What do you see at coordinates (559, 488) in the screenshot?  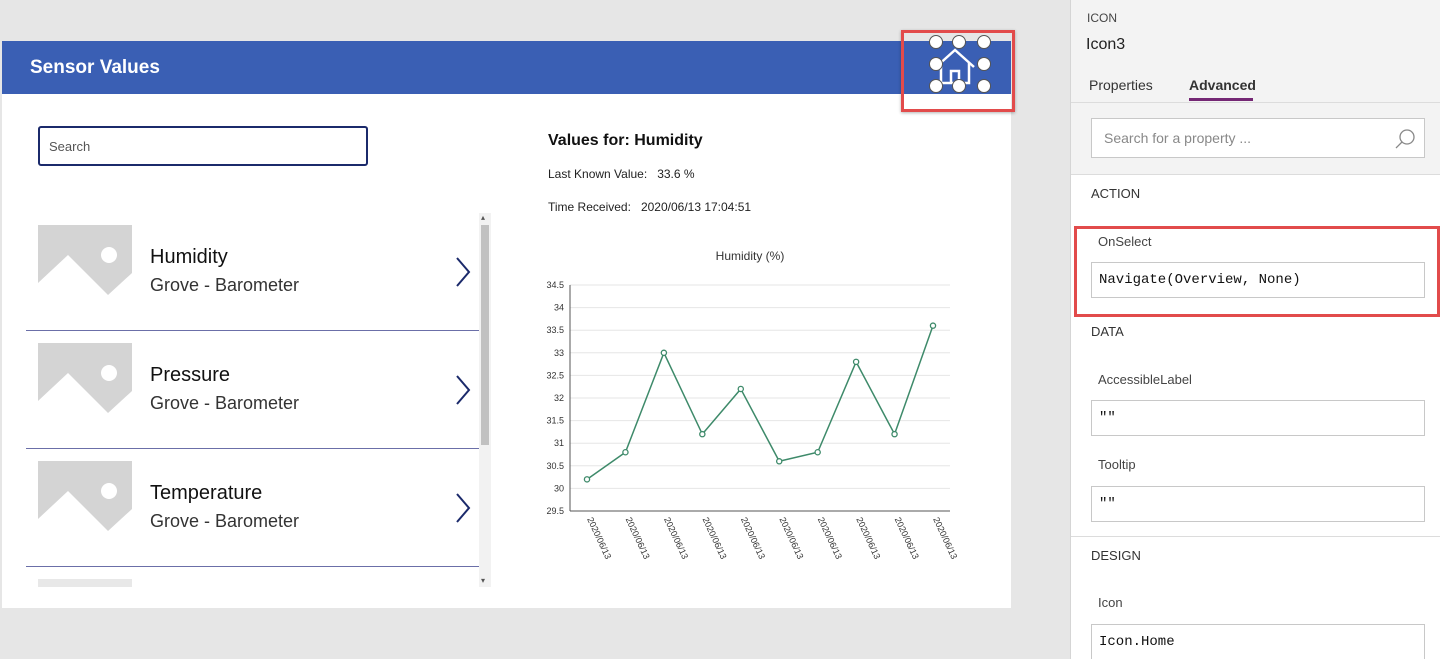 I see `y-tick-label: 30` at bounding box center [559, 488].